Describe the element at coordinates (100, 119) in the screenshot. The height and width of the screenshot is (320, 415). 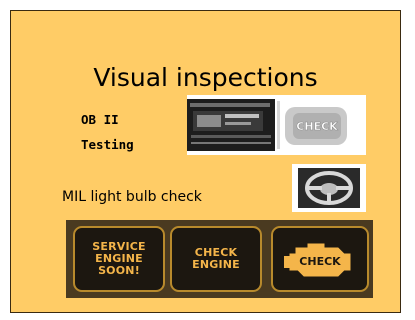
I see `obd-label-line-1: OB II` at that location.